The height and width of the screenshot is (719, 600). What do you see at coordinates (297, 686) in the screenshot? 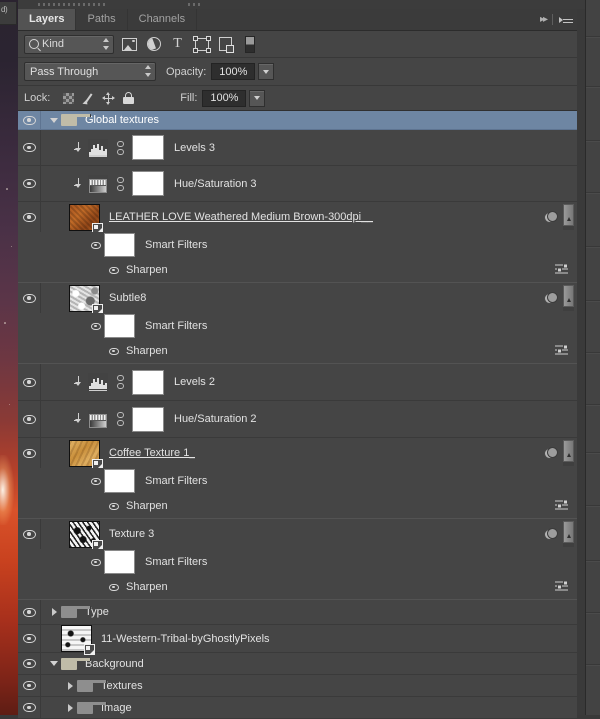
I see `layer-row-textures-group: Textures` at bounding box center [297, 686].